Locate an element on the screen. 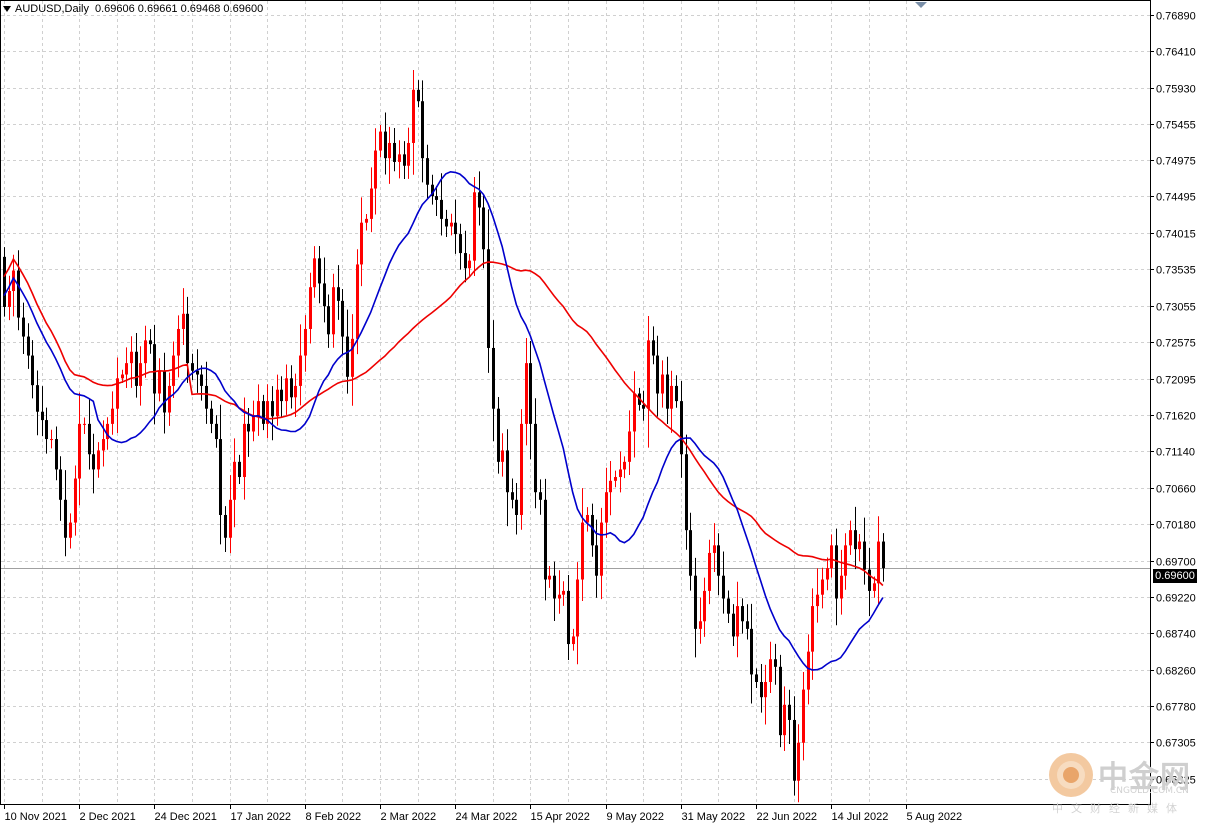 This screenshot has width=1205, height=827. symbol-label: AUDUSD,Daily is located at coordinates (52, 9).